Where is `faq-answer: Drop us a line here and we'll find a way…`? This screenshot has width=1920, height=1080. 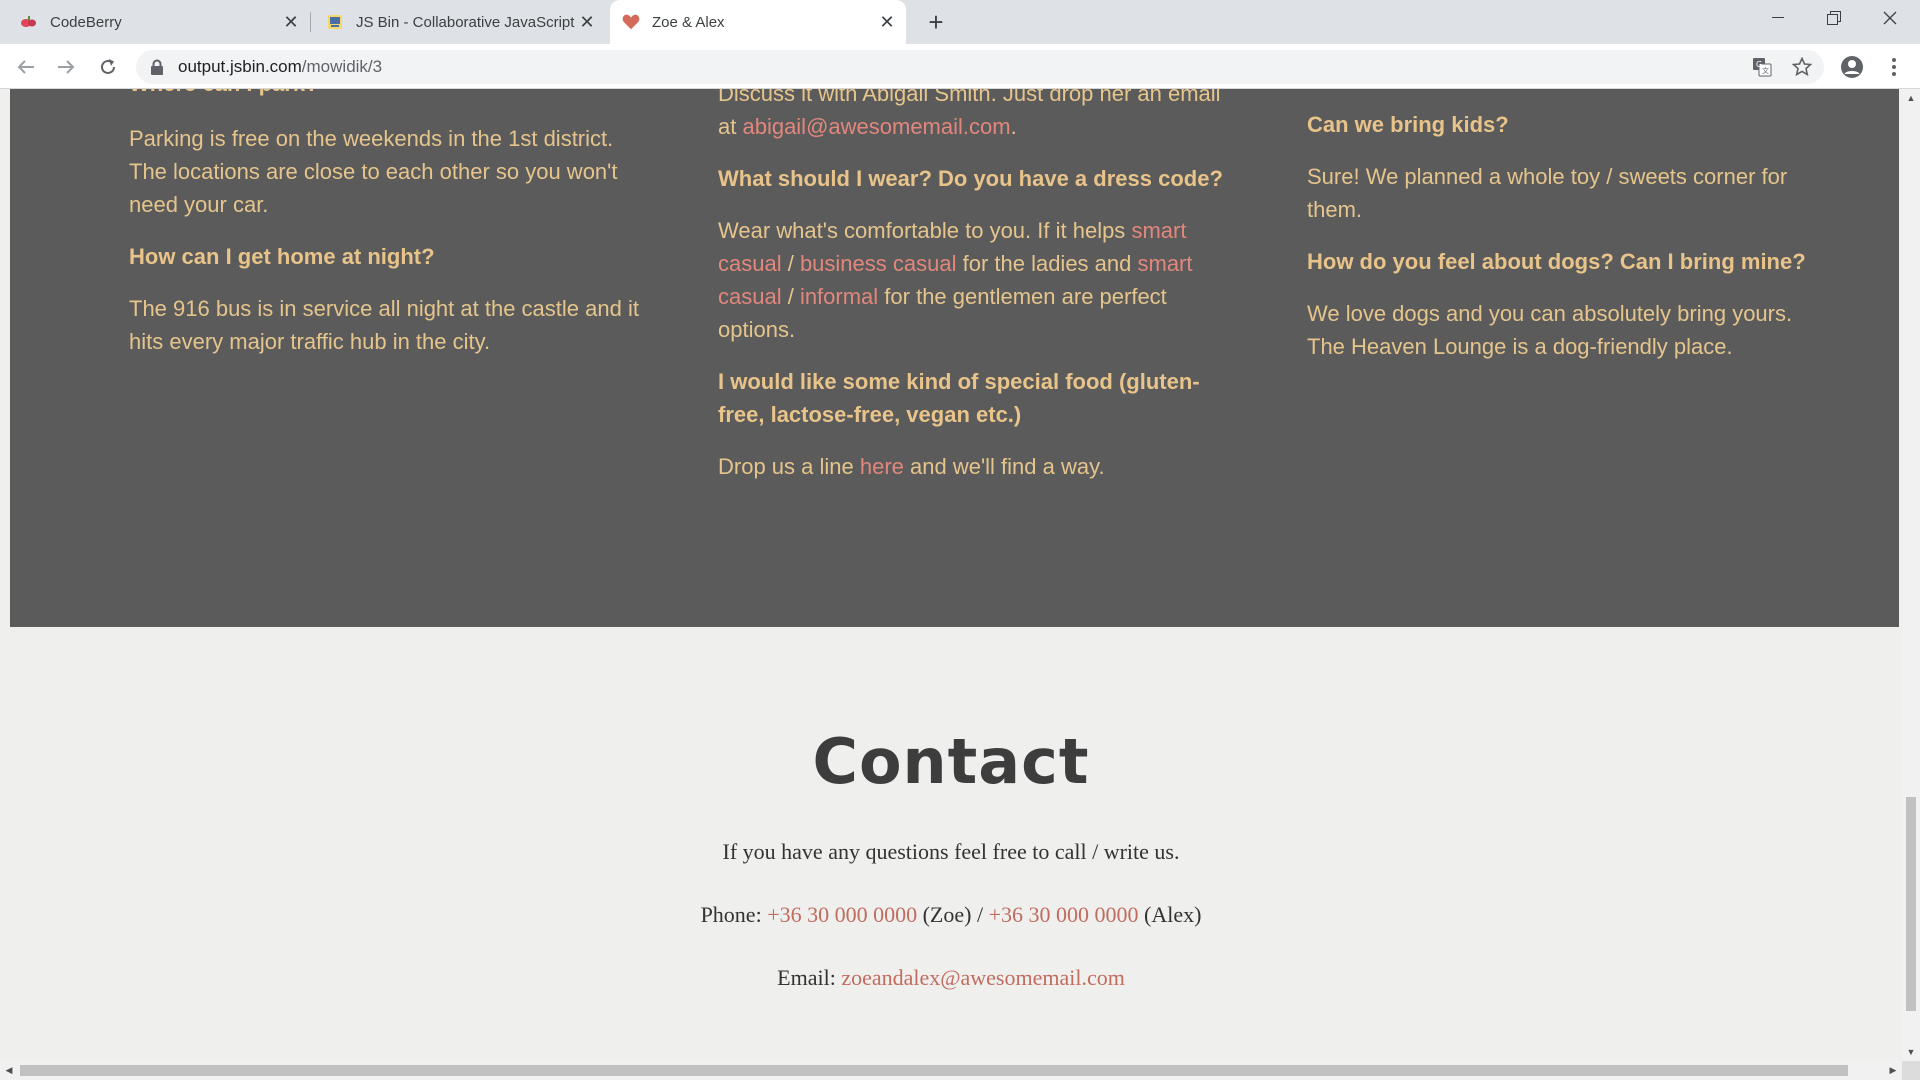
faq-answer: Drop us a line here and we'll find a way… is located at coordinates (973, 466).